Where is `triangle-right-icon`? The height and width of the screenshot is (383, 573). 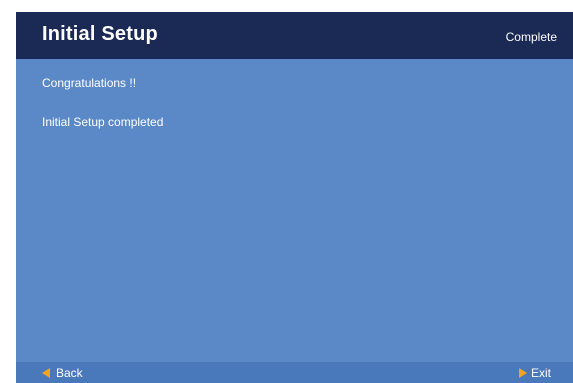 triangle-right-icon is located at coordinates (522, 373).